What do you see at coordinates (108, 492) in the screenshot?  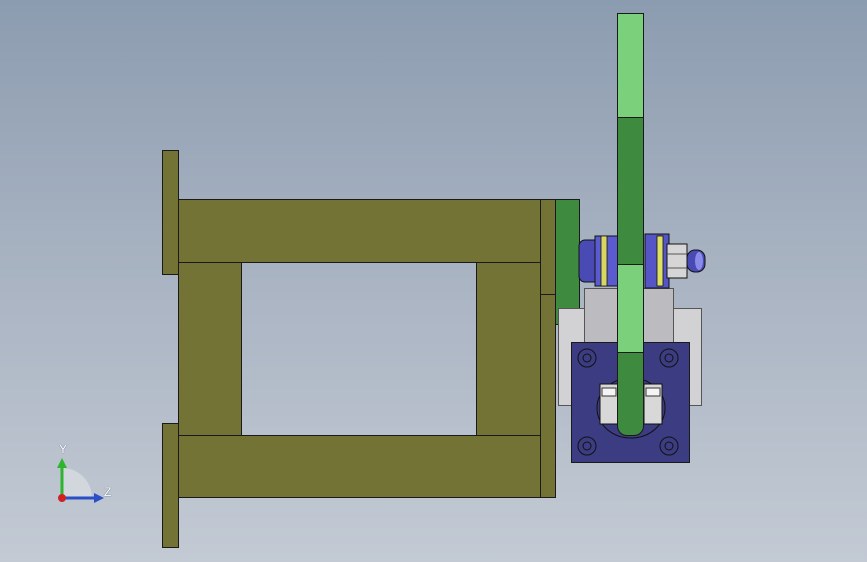 I see `triad-z-label: Z` at bounding box center [108, 492].